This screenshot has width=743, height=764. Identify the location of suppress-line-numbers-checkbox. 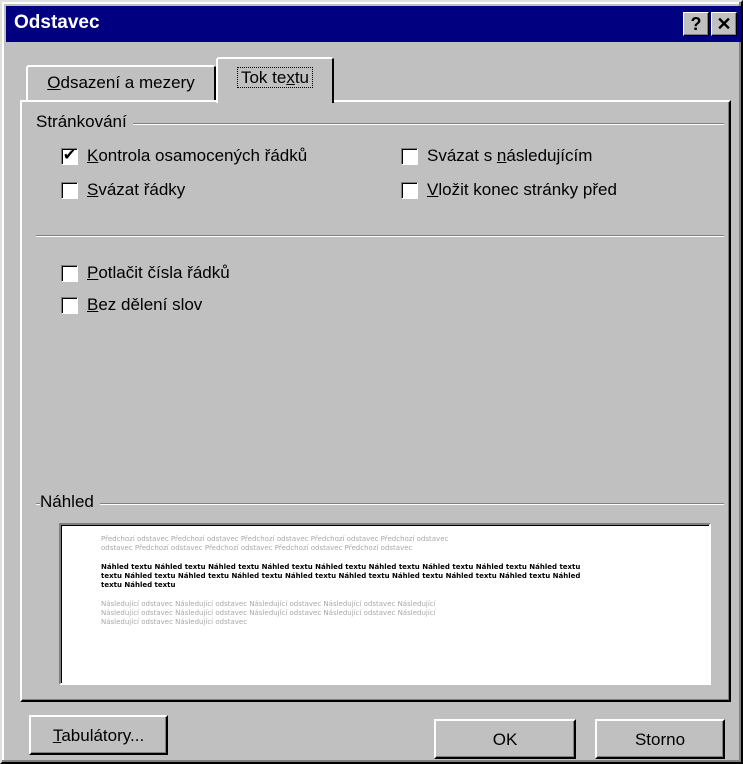
(69, 273).